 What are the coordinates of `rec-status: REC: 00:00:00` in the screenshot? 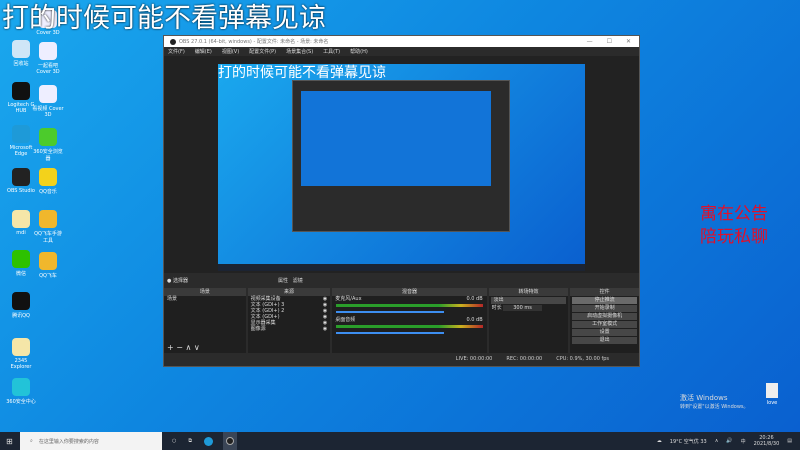 It's located at (524, 358).